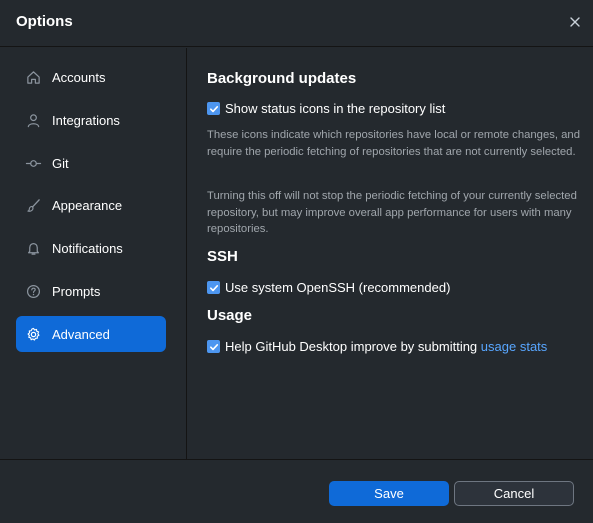  What do you see at coordinates (33, 77) in the screenshot?
I see `home-icon` at bounding box center [33, 77].